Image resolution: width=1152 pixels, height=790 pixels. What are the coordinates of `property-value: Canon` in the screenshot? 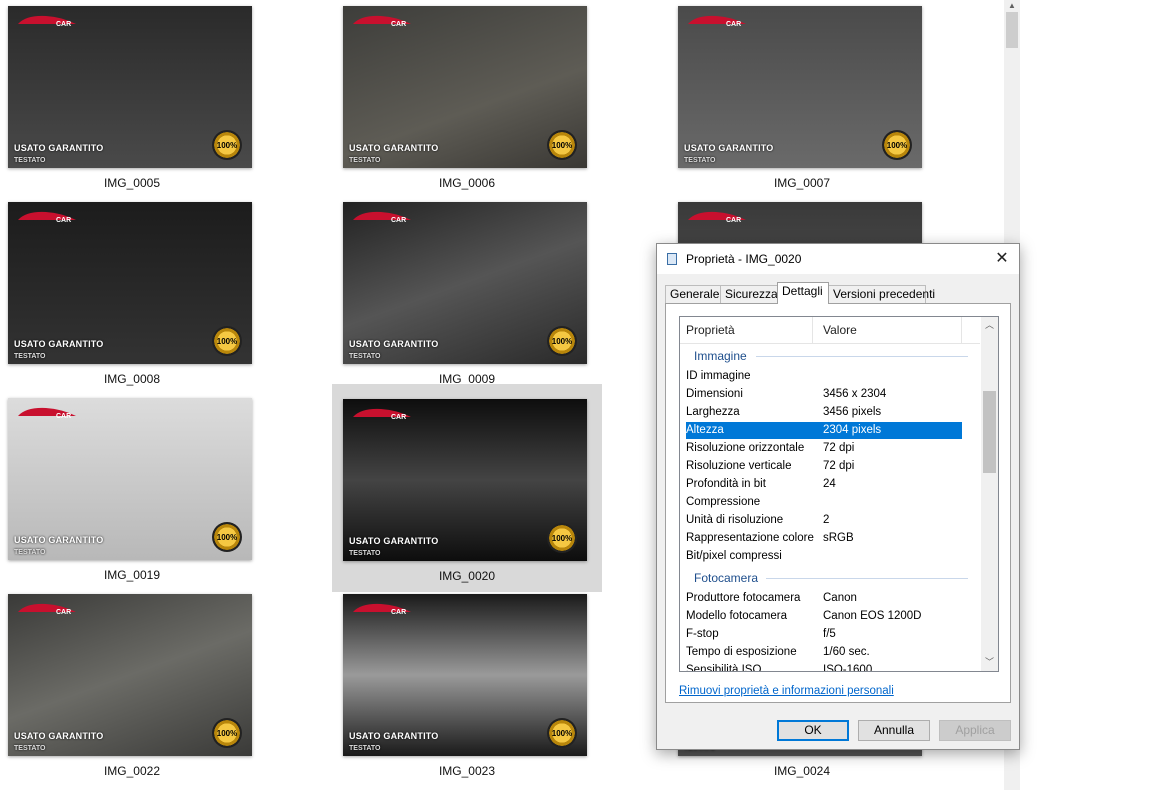 It's located at (840, 598).